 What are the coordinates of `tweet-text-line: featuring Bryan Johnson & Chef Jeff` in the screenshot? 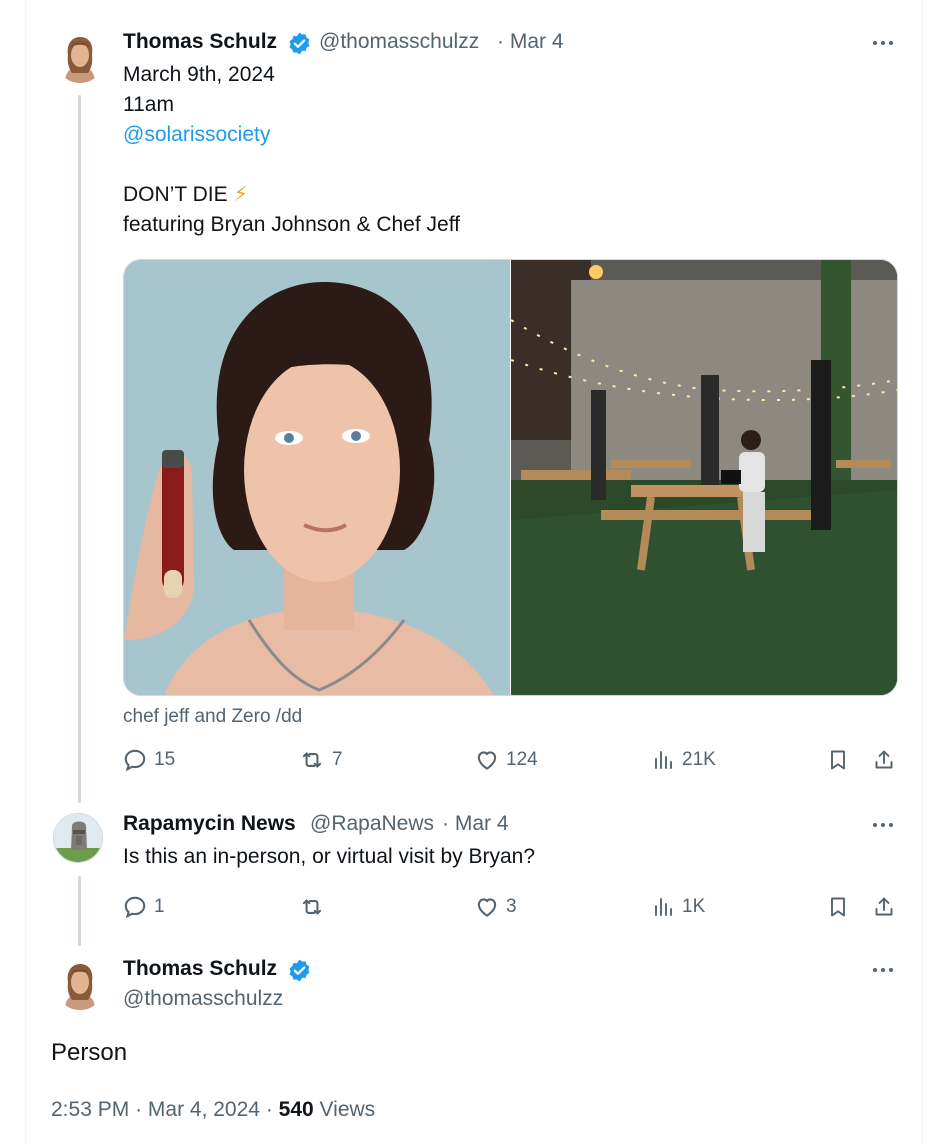 It's located at (291, 224).